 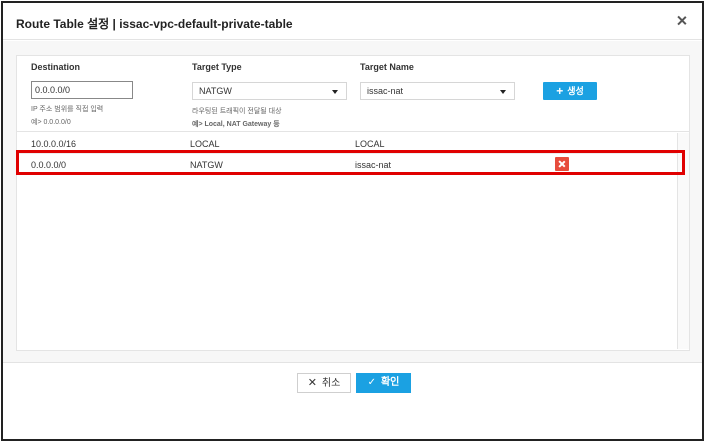 I want to click on confirm-button: ✓ 확인, so click(x=383, y=383).